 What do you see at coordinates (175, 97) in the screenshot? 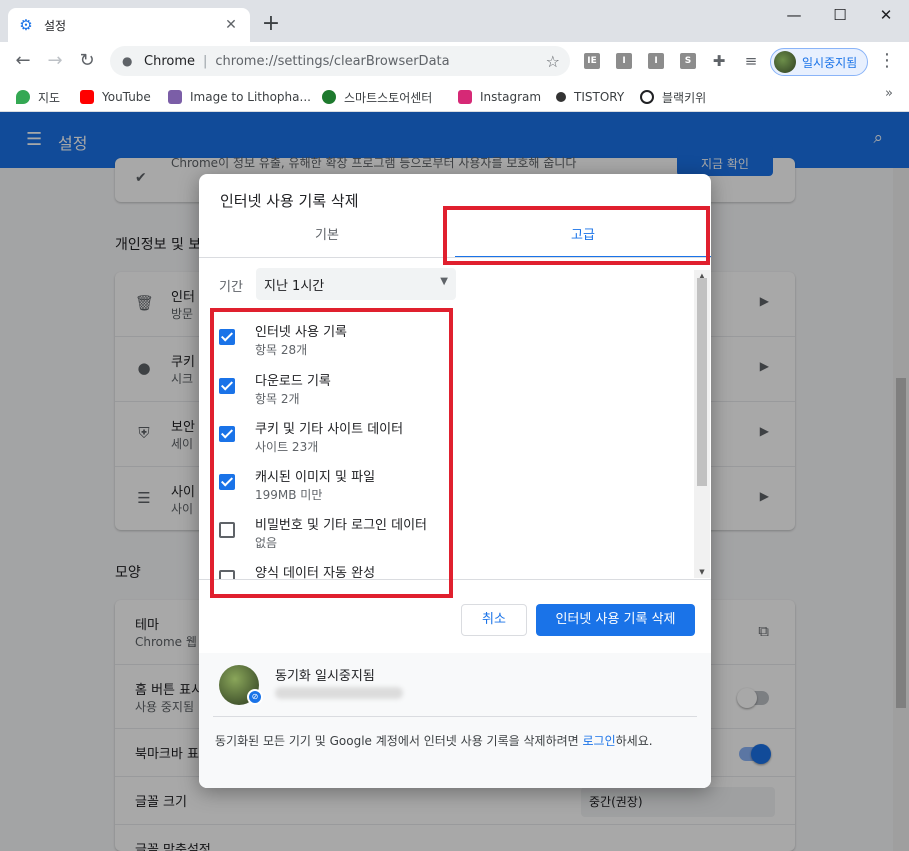
I see `hexagon-icon` at bounding box center [175, 97].